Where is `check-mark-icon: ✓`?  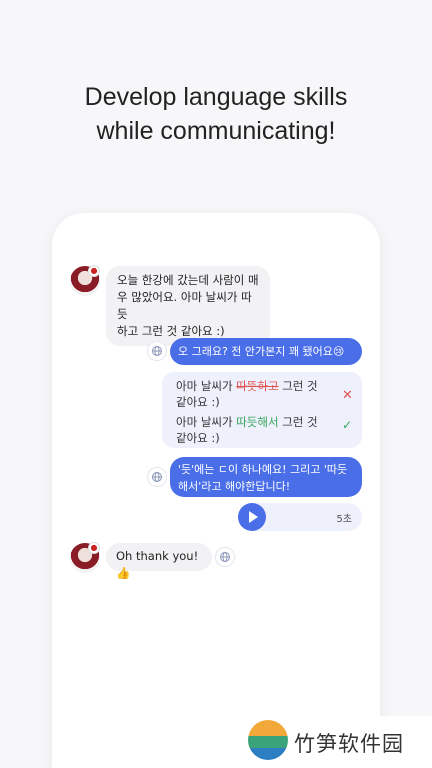
check-mark-icon: ✓ is located at coordinates (347, 425).